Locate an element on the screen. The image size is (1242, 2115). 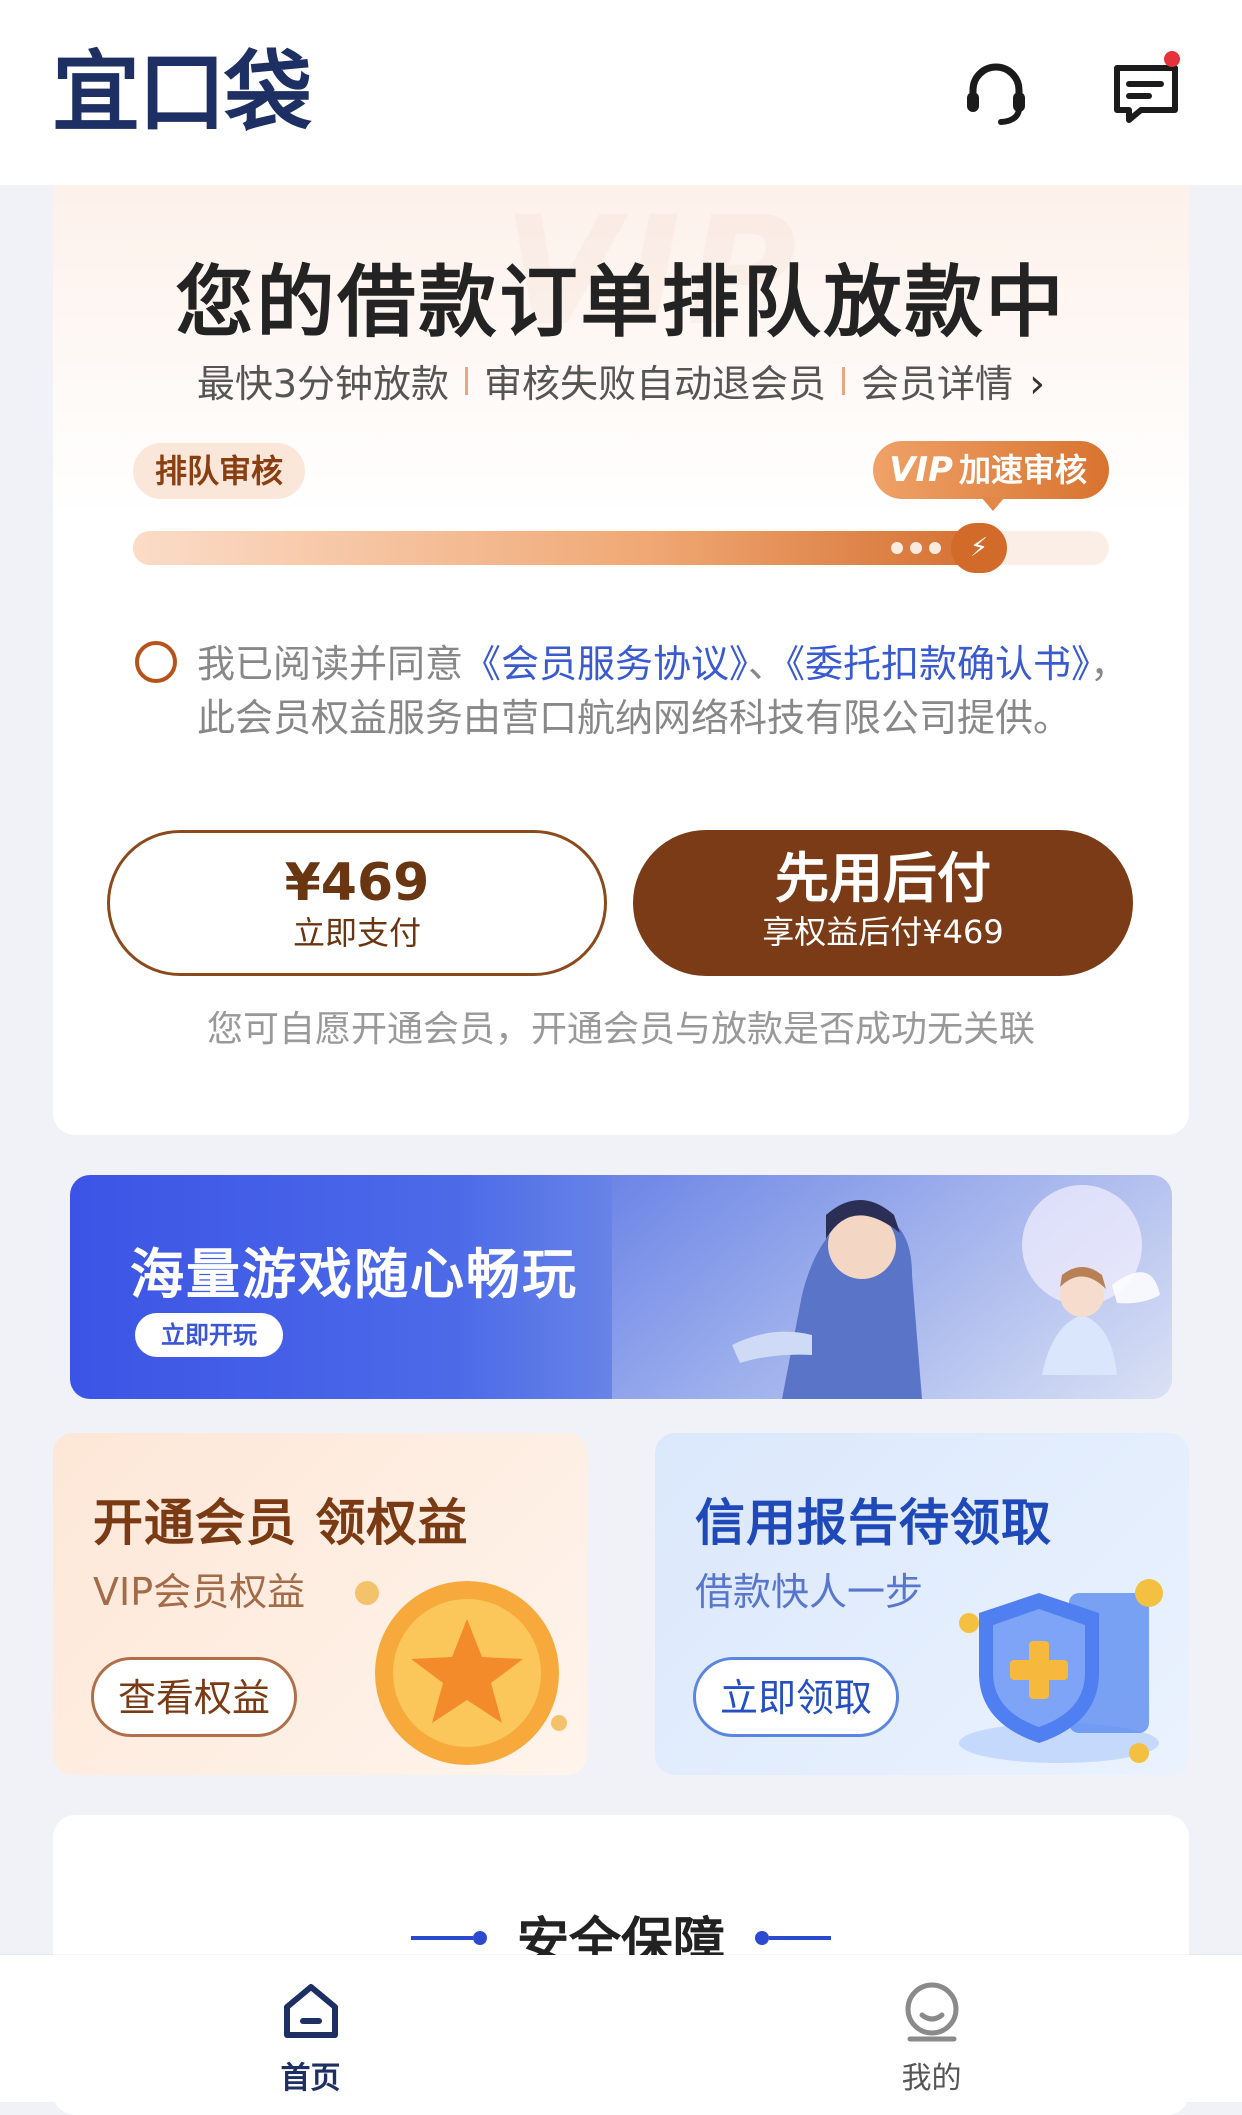
credit-card-subtitle: 借款快人一步 is located at coordinates (809, 1592).